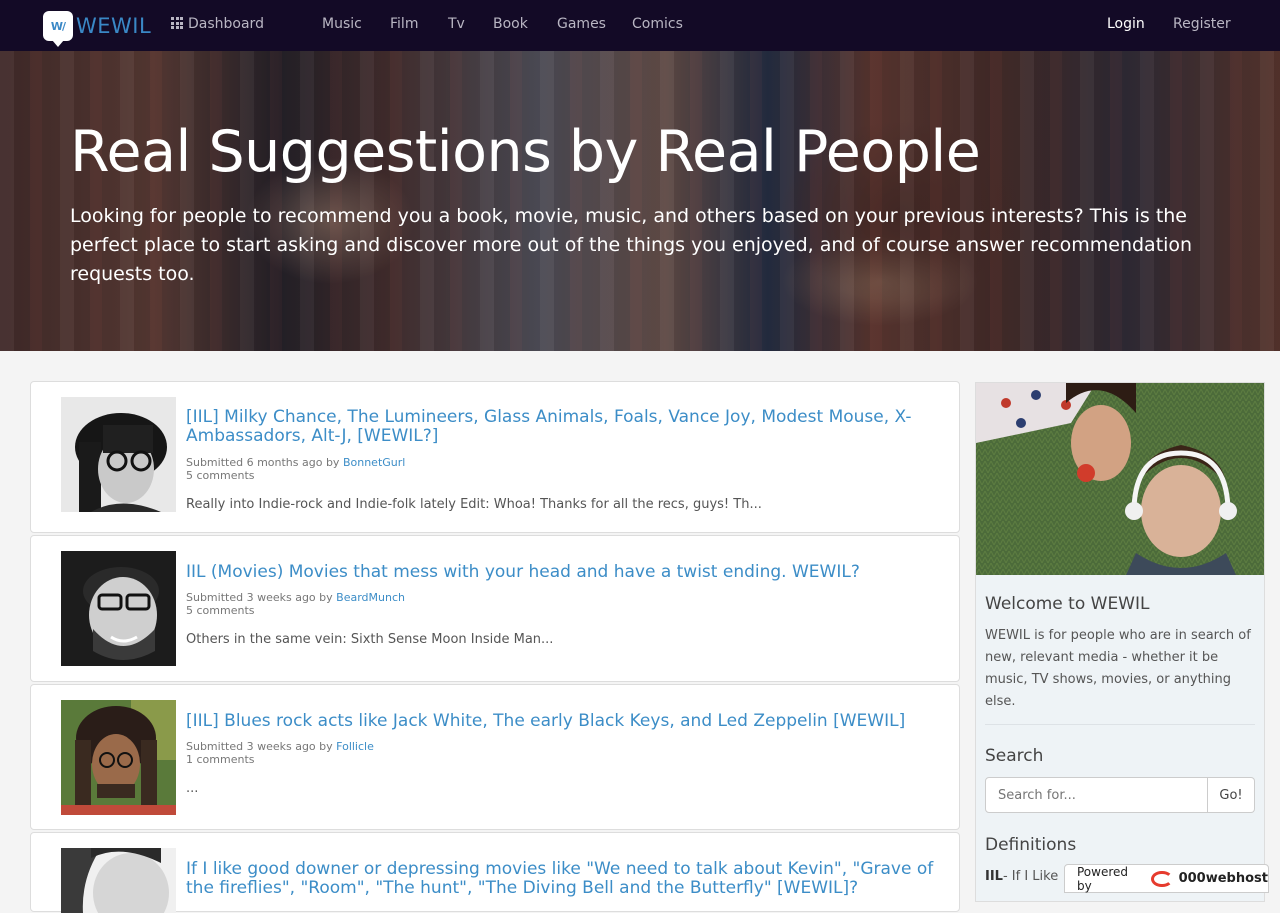 The image size is (1280, 913). I want to click on nav-games: Games, so click(581, 24).